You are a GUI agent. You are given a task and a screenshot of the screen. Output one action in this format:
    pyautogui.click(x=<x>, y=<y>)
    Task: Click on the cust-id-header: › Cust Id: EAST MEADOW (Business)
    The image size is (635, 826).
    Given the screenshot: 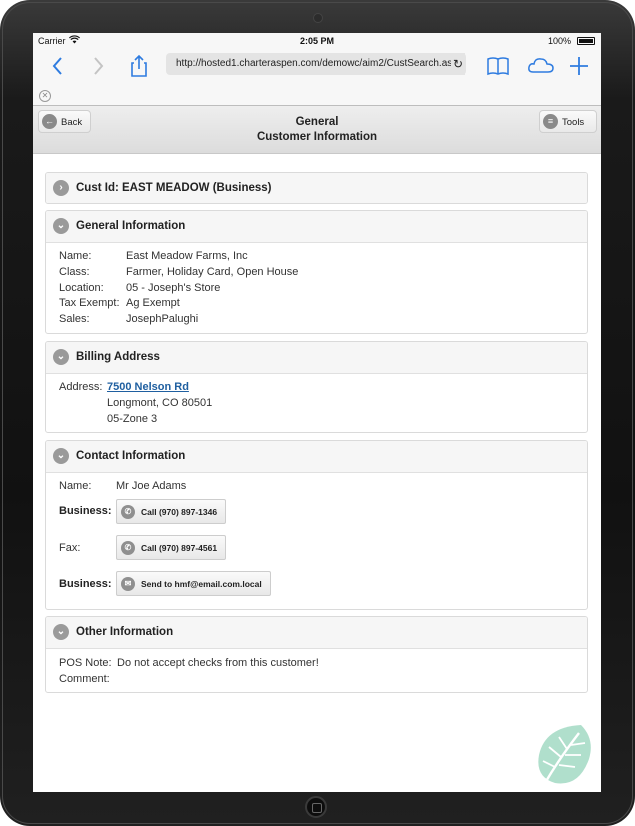 What is the action you would take?
    pyautogui.click(x=316, y=188)
    